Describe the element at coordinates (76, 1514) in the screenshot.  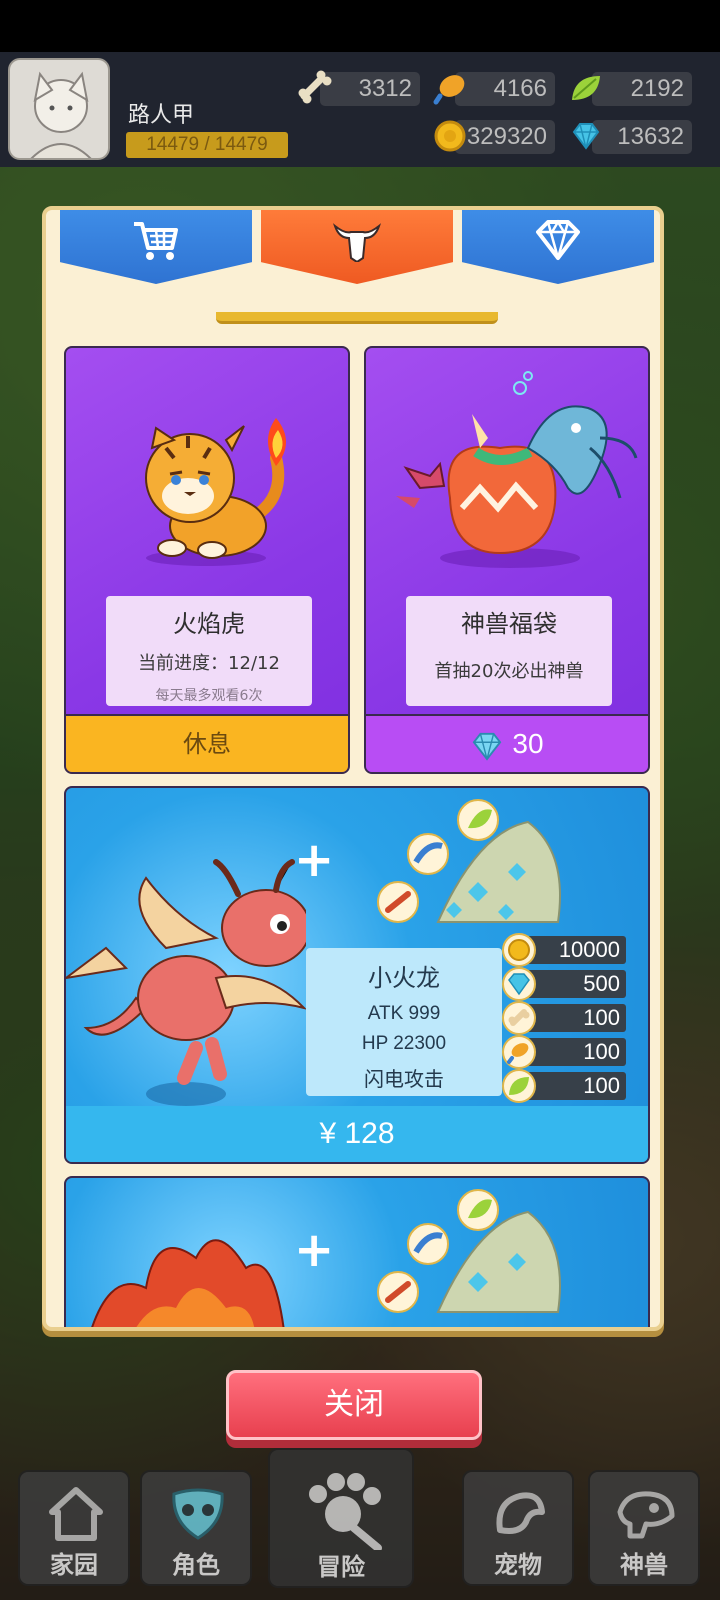
I see `home-icon` at that location.